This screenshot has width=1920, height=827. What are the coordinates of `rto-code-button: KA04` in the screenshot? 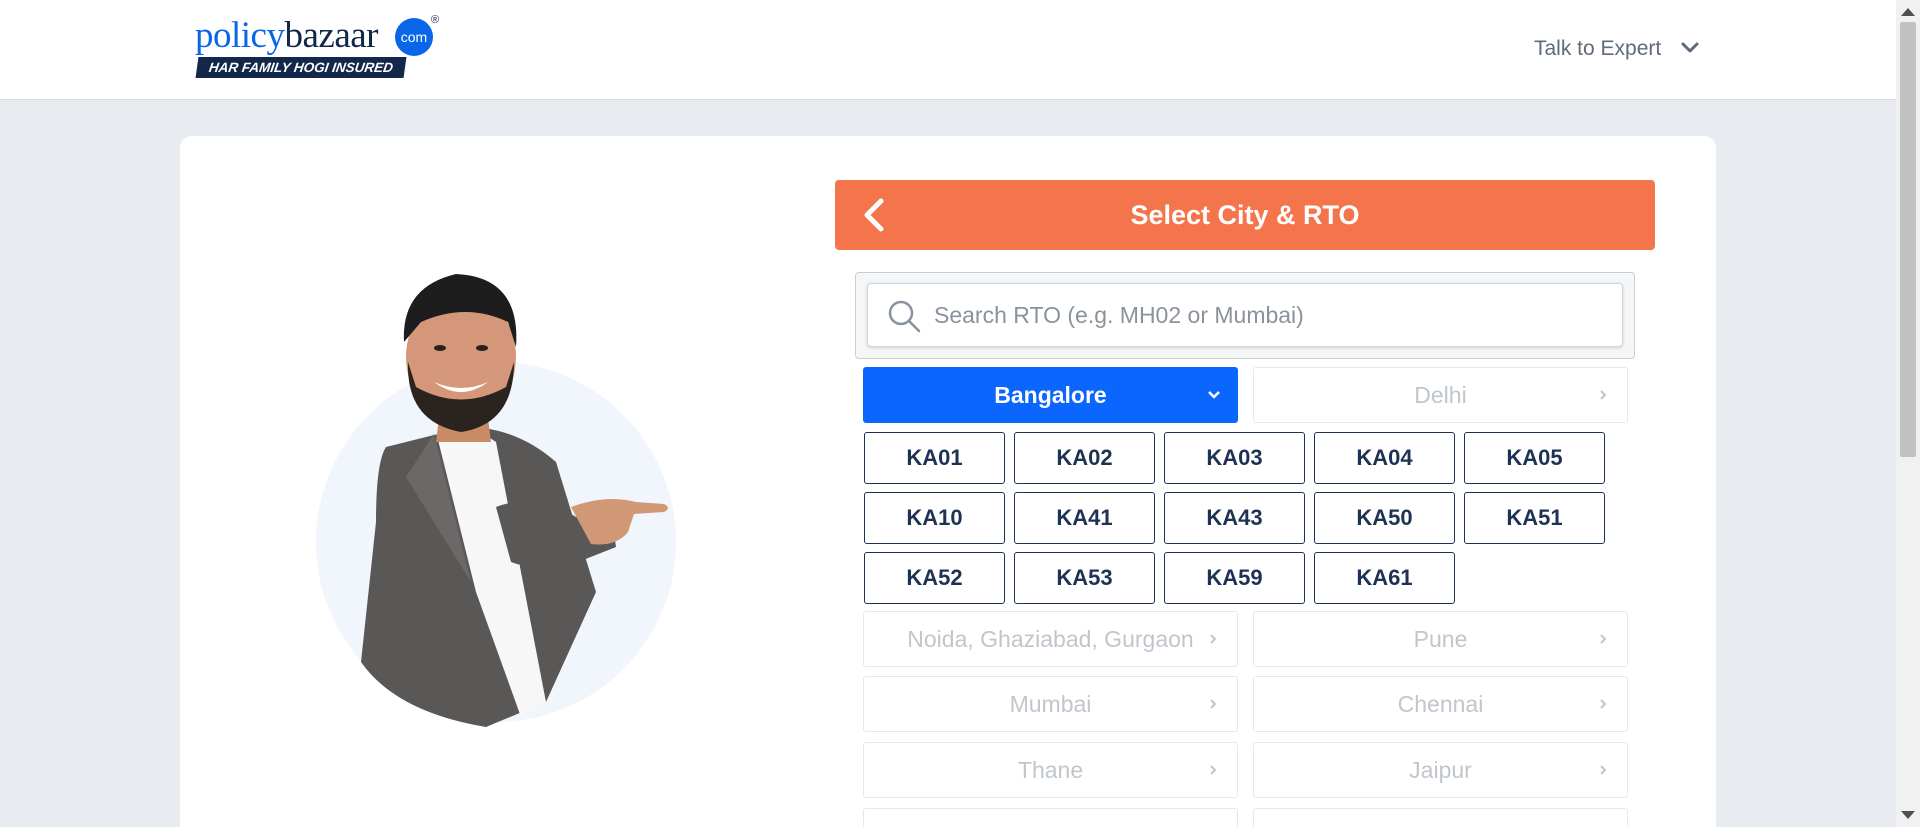 It's located at (1384, 458).